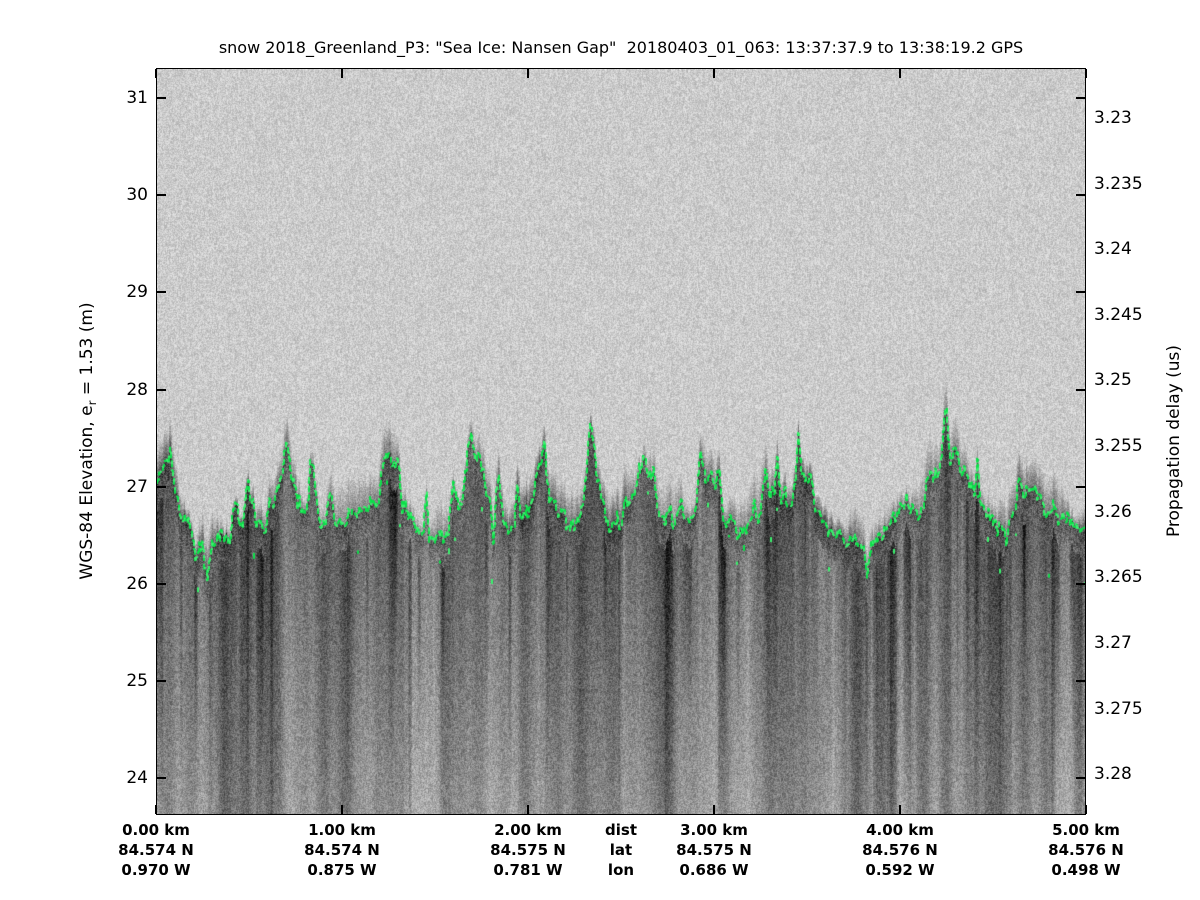 This screenshot has height=900, width=1200. What do you see at coordinates (1113, 117) in the screenshot?
I see `delay-tick-label: 3.23` at bounding box center [1113, 117].